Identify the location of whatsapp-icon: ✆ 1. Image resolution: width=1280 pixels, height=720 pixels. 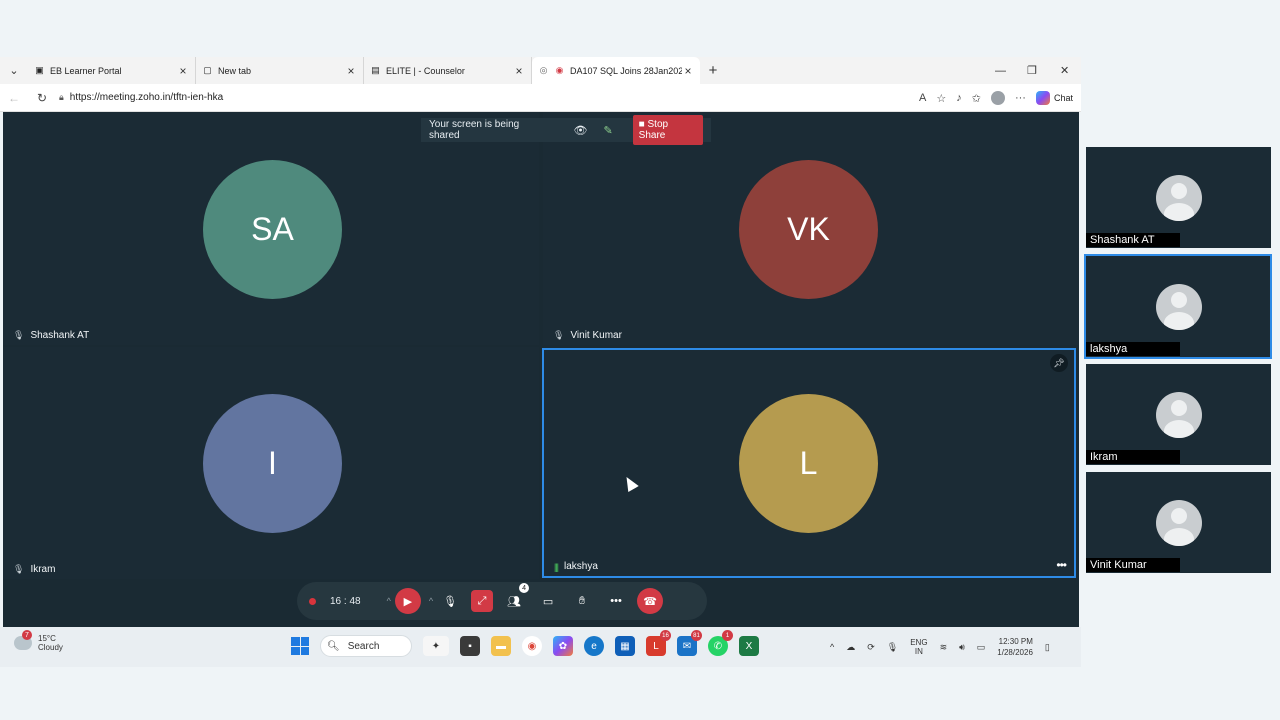
(720, 643).